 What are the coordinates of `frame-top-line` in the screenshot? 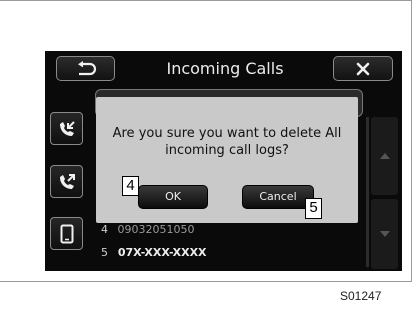 It's located at (206, 0).